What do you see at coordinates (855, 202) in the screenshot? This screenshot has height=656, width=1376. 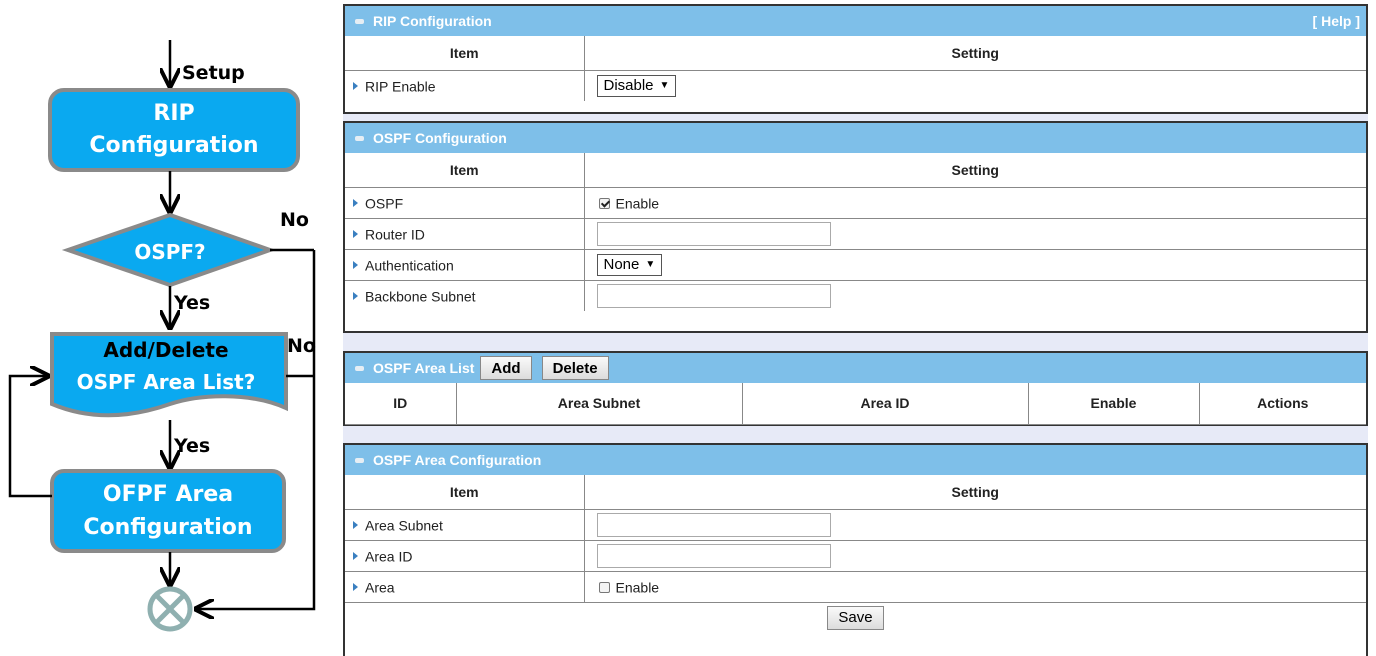 I see `table-row: OSPF Enable` at bounding box center [855, 202].